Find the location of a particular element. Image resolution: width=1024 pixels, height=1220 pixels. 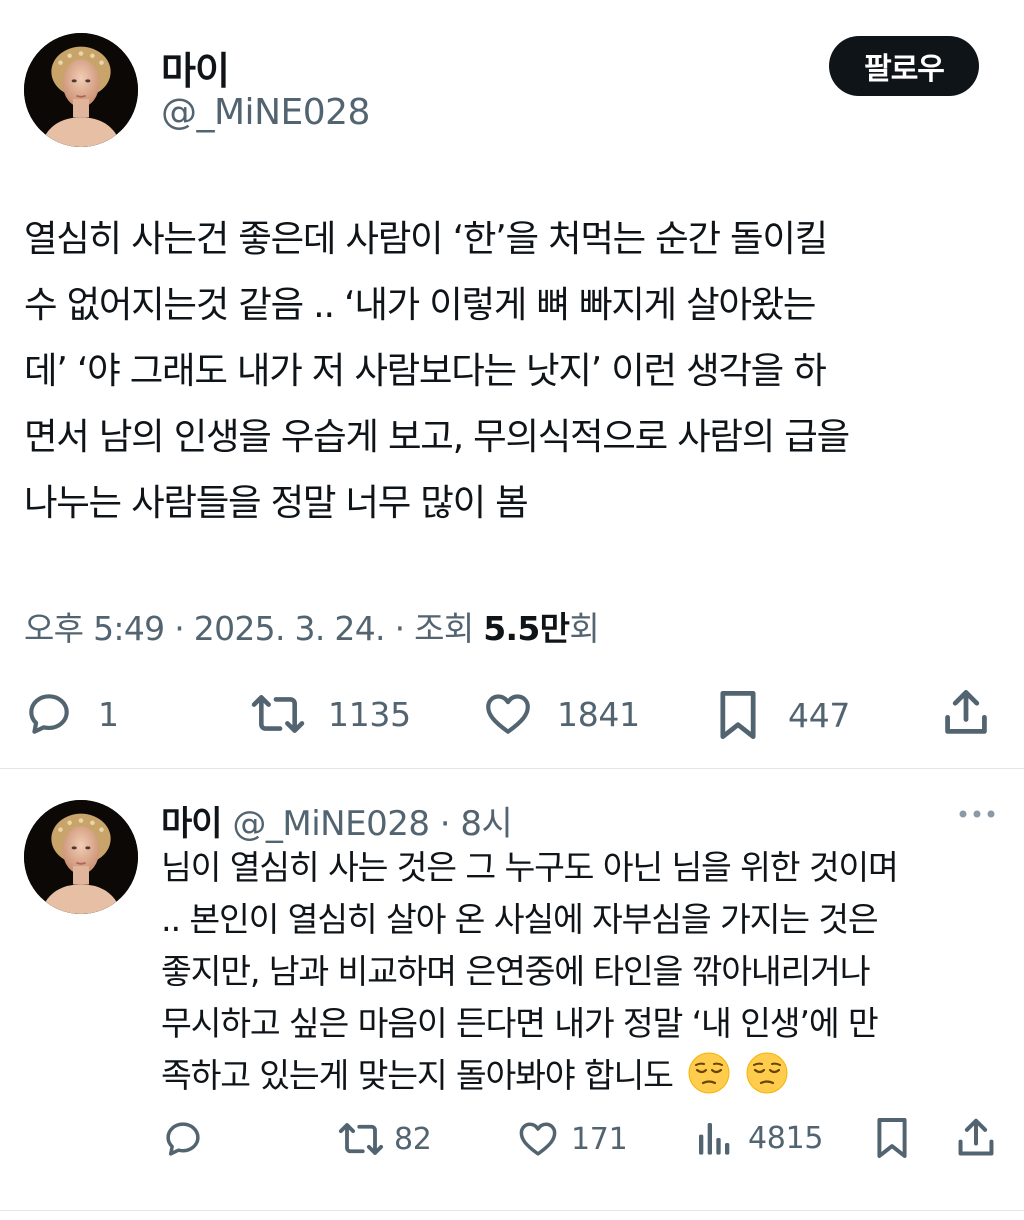

retweet-count: 1135 is located at coordinates (369, 714).